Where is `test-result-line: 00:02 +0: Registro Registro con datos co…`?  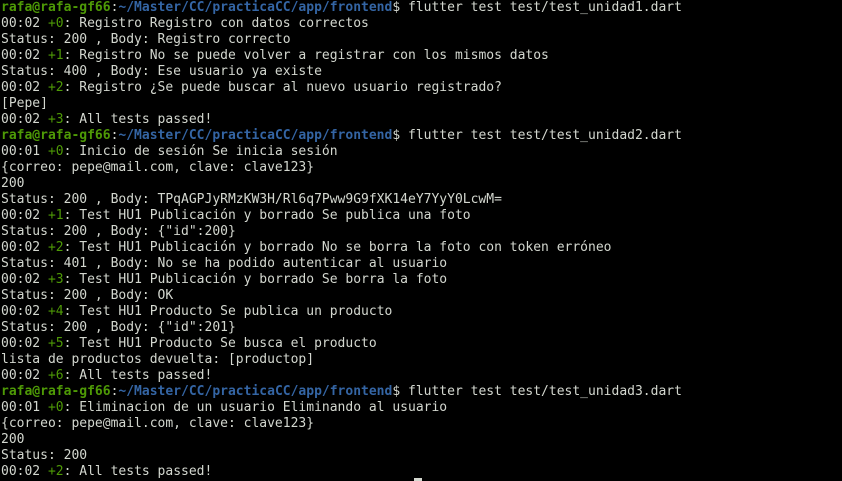
test-result-line: 00:02 +0: Registro Registro con datos co… is located at coordinates (421, 24).